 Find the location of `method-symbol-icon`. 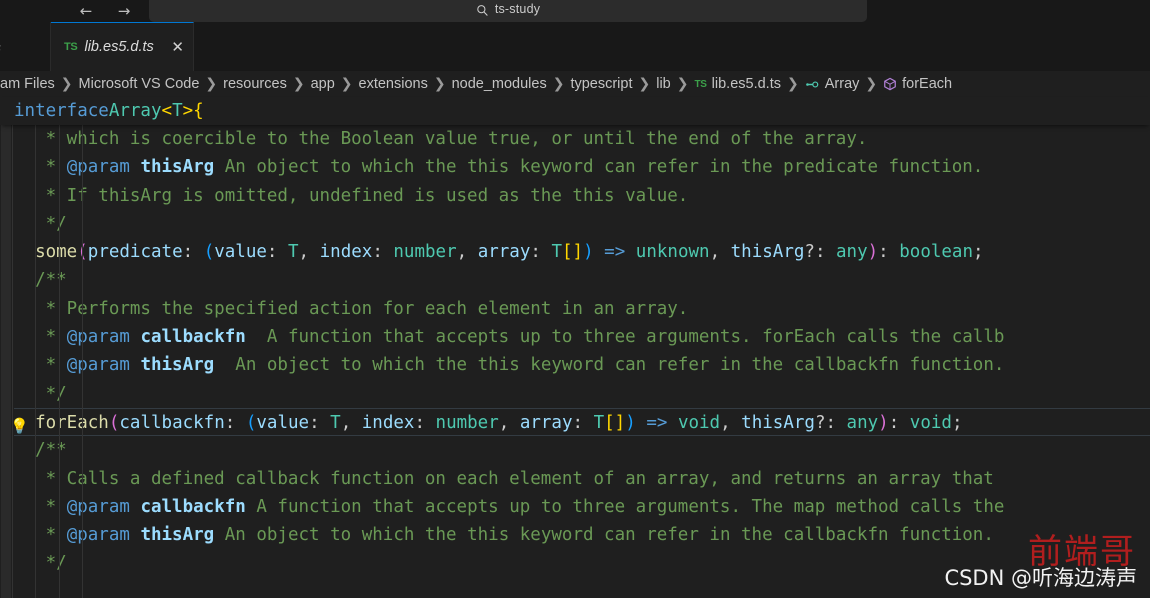

method-symbol-icon is located at coordinates (890, 84).